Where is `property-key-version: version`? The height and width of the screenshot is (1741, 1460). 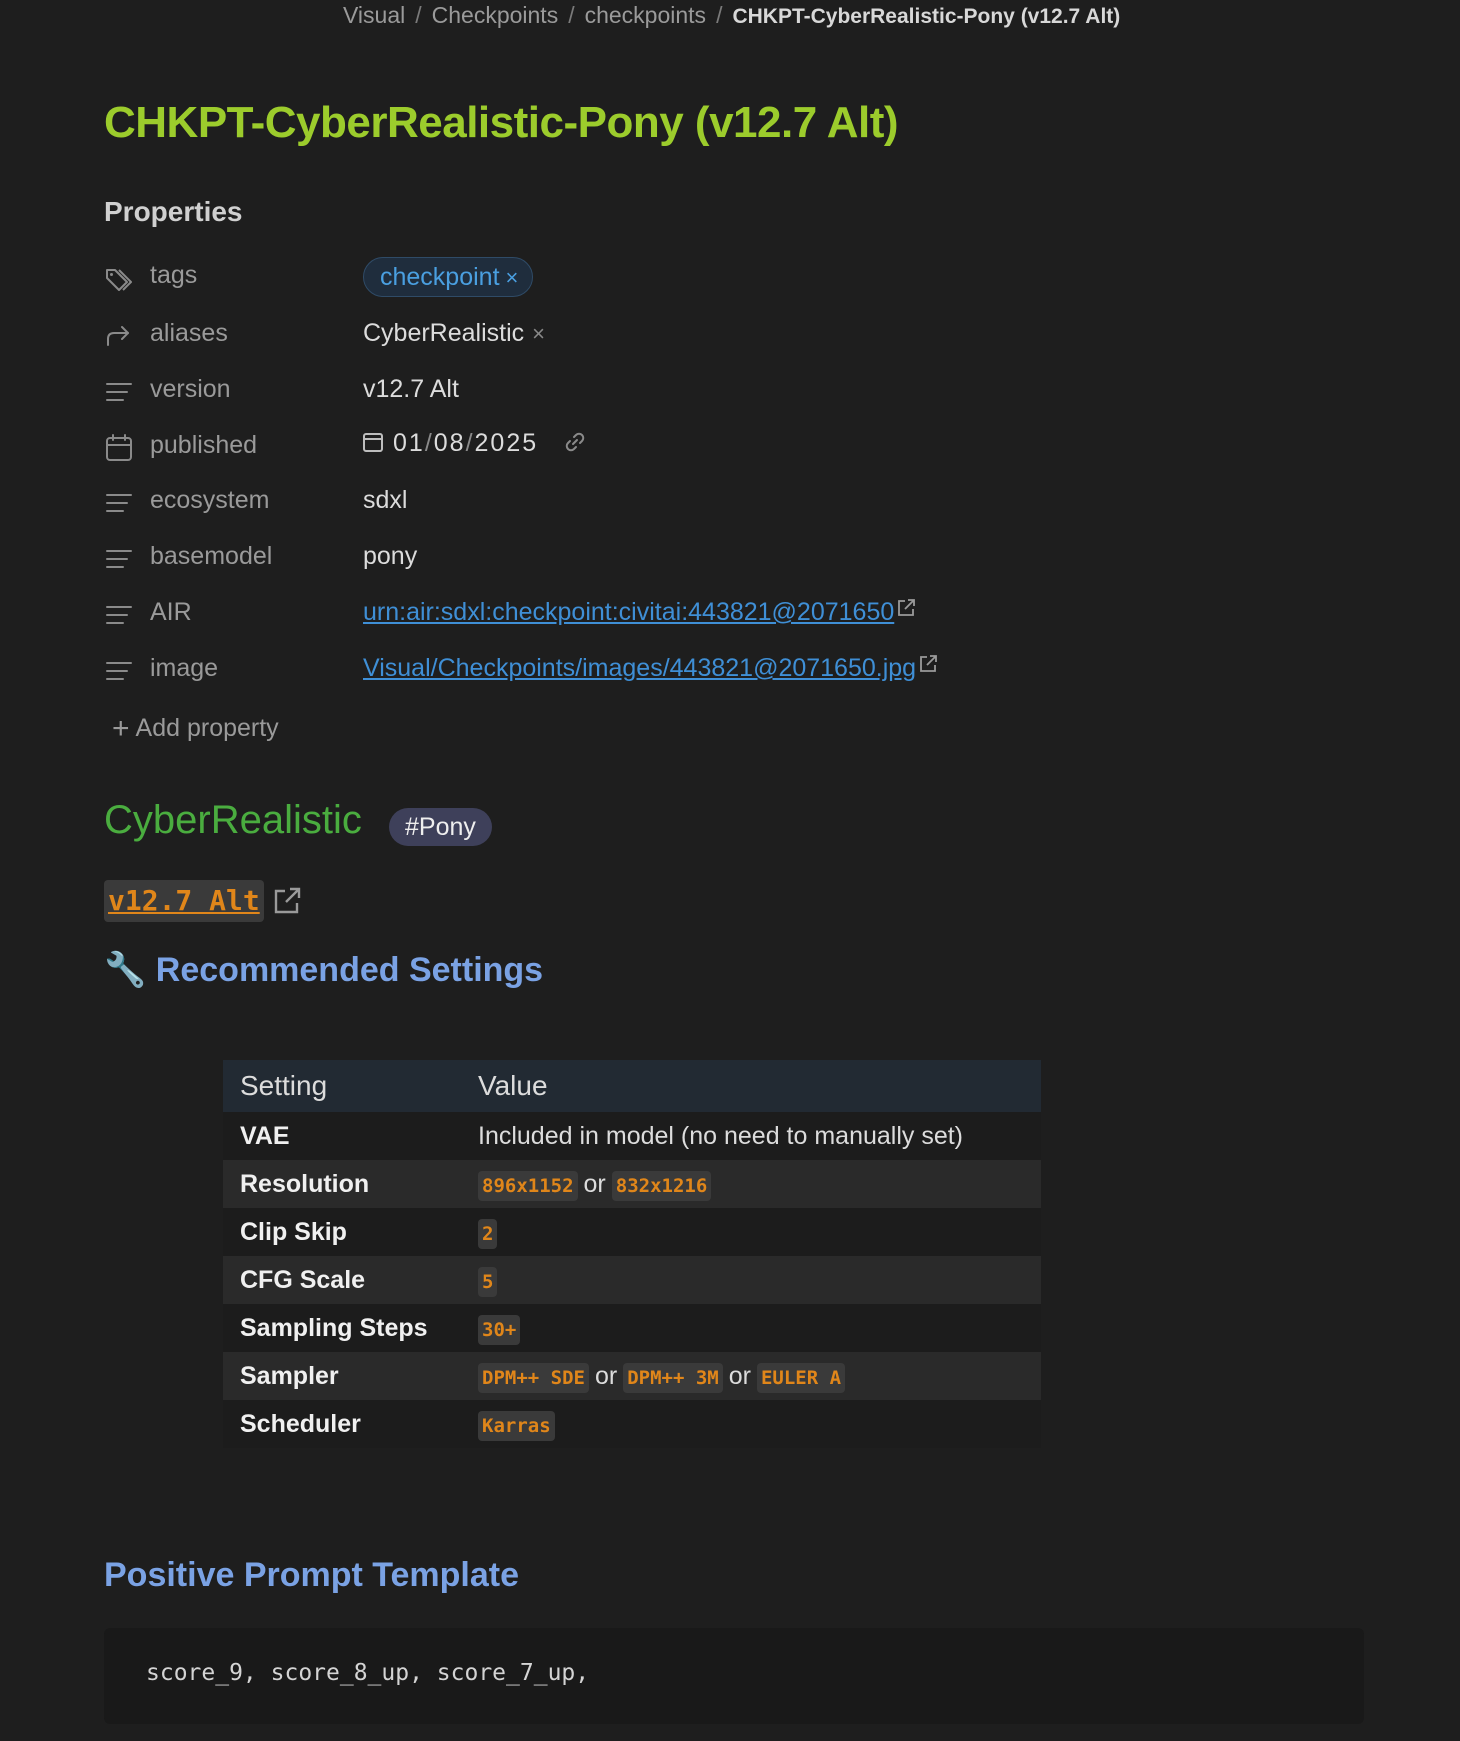
property-key-version: version is located at coordinates (190, 389).